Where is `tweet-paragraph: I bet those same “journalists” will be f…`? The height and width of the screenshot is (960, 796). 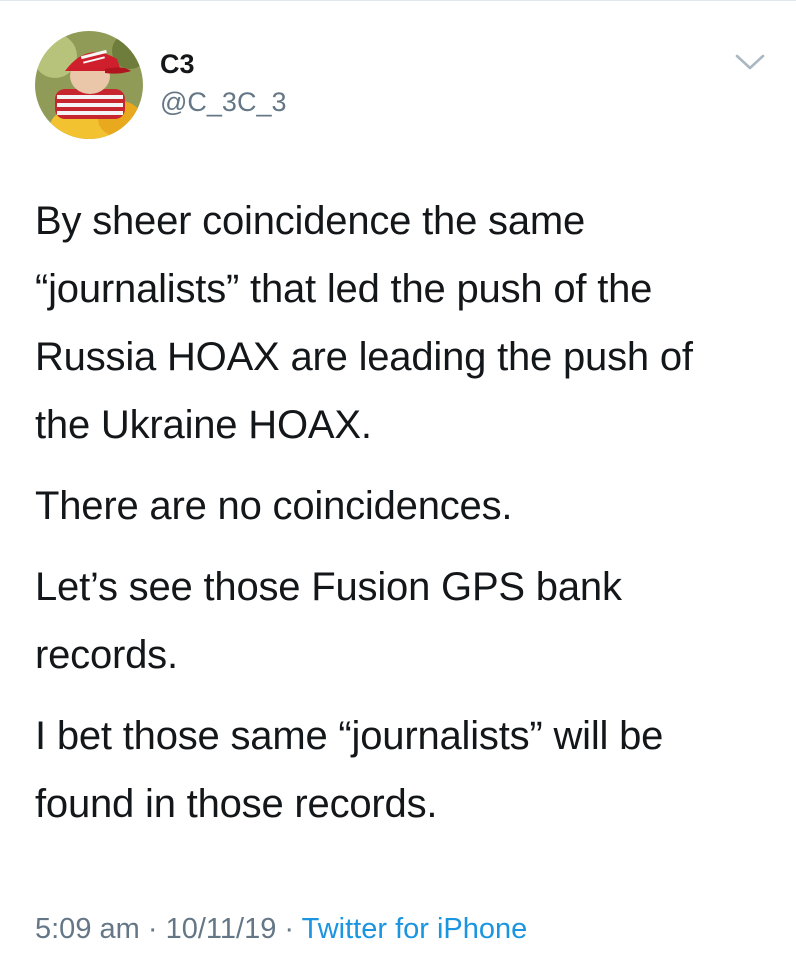
tweet-paragraph: I bet those same “journalists” will be f… is located at coordinates (349, 770).